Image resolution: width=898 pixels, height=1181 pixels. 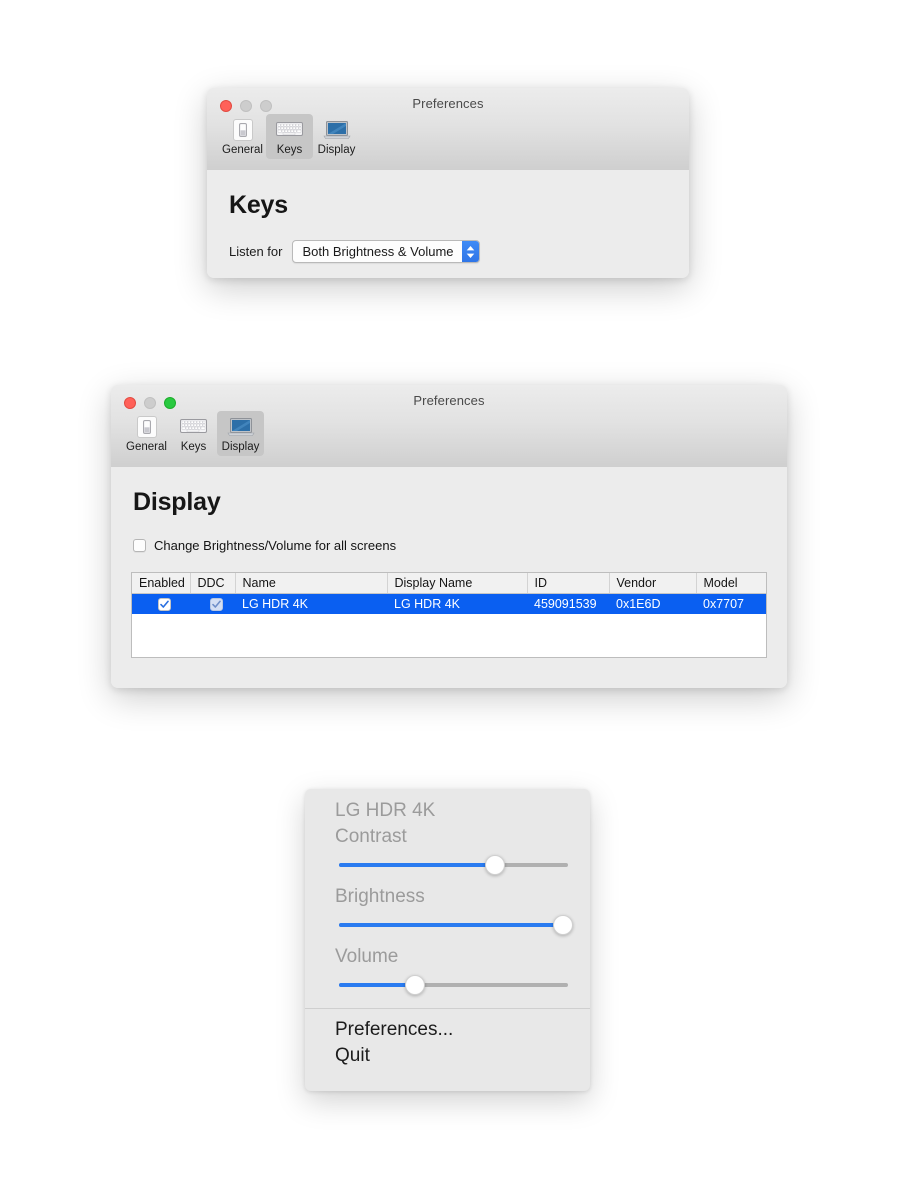 I want to click on cell-ddc, so click(x=212, y=603).